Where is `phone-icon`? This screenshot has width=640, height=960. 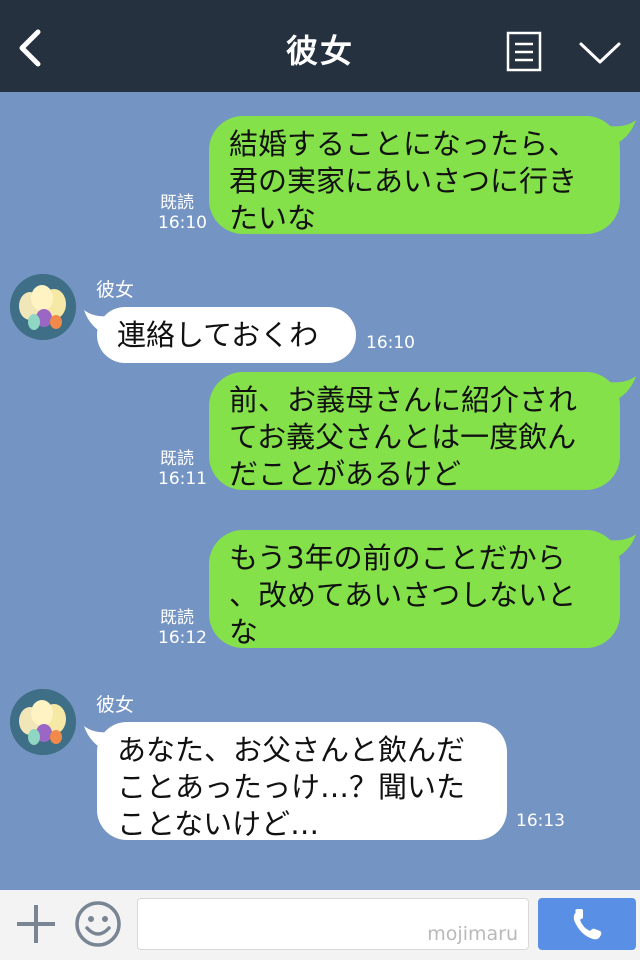 phone-icon is located at coordinates (587, 924).